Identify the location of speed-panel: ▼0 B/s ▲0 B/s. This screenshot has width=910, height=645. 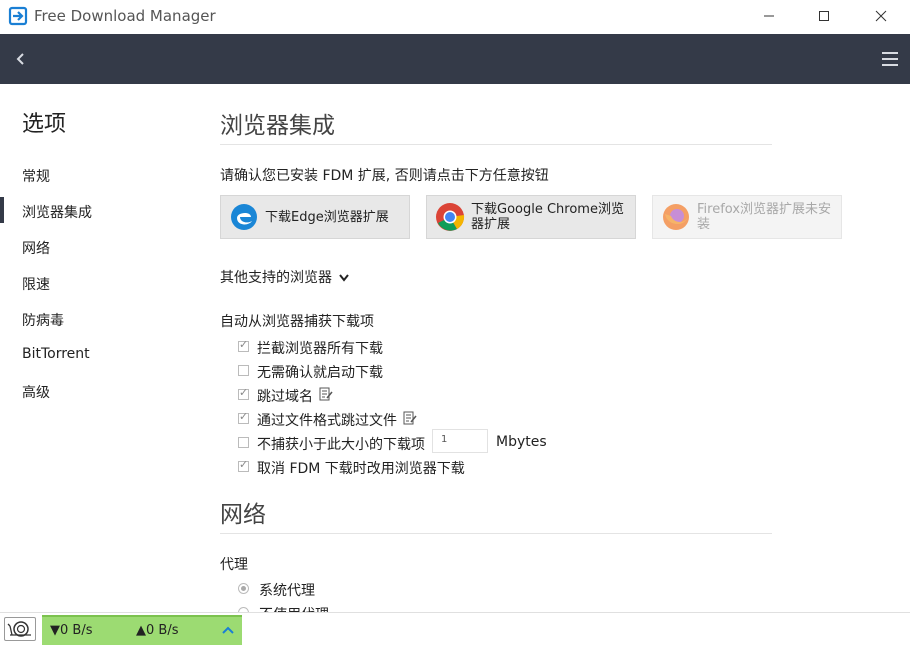
(142, 630).